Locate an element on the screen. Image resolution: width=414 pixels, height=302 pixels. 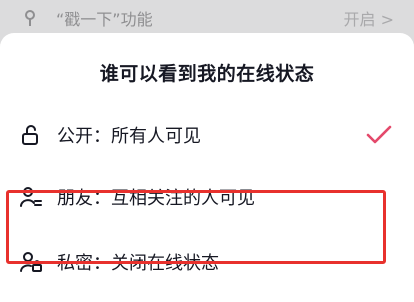
option-friends-label: 朋友：互相关注的人可见 is located at coordinates (156, 198).